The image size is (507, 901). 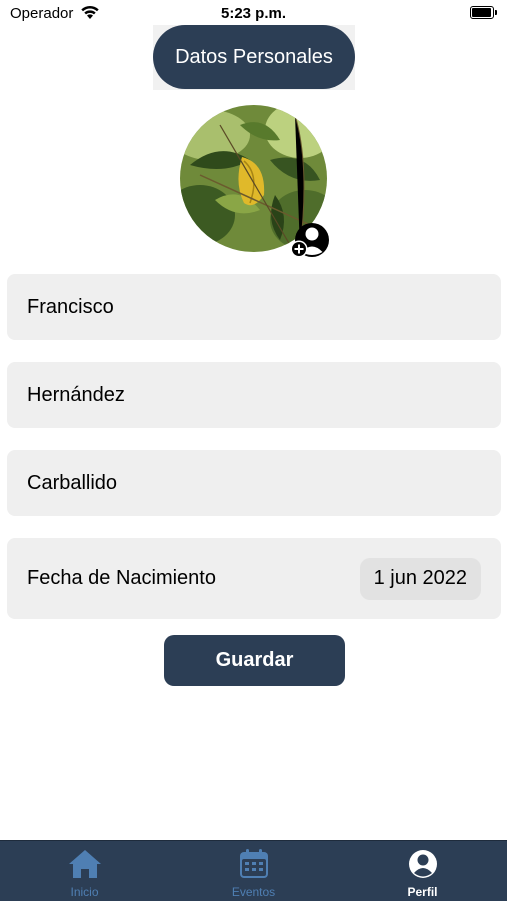 I want to click on second-last-name-value: Carballido, so click(x=72, y=482).